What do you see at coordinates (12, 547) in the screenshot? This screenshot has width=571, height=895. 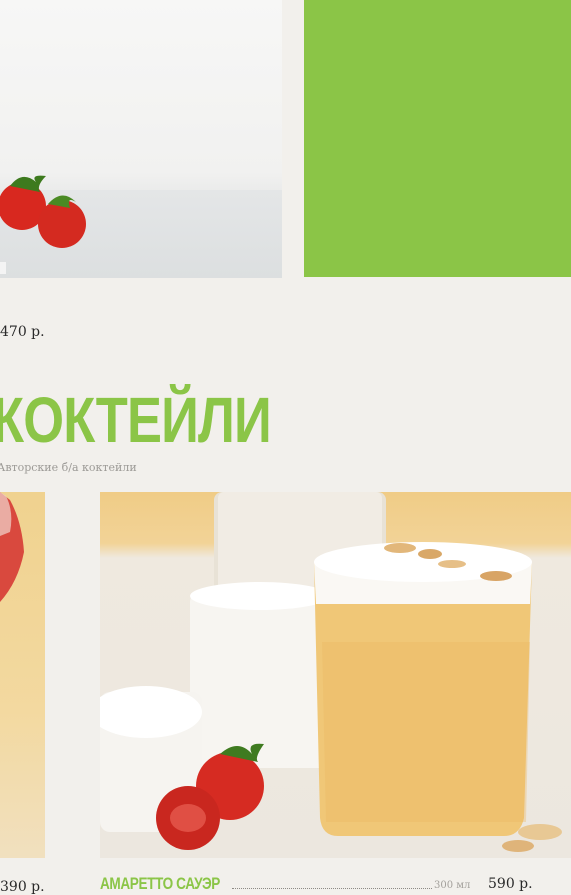 I see `red-cocktail-illustration` at bounding box center [12, 547].